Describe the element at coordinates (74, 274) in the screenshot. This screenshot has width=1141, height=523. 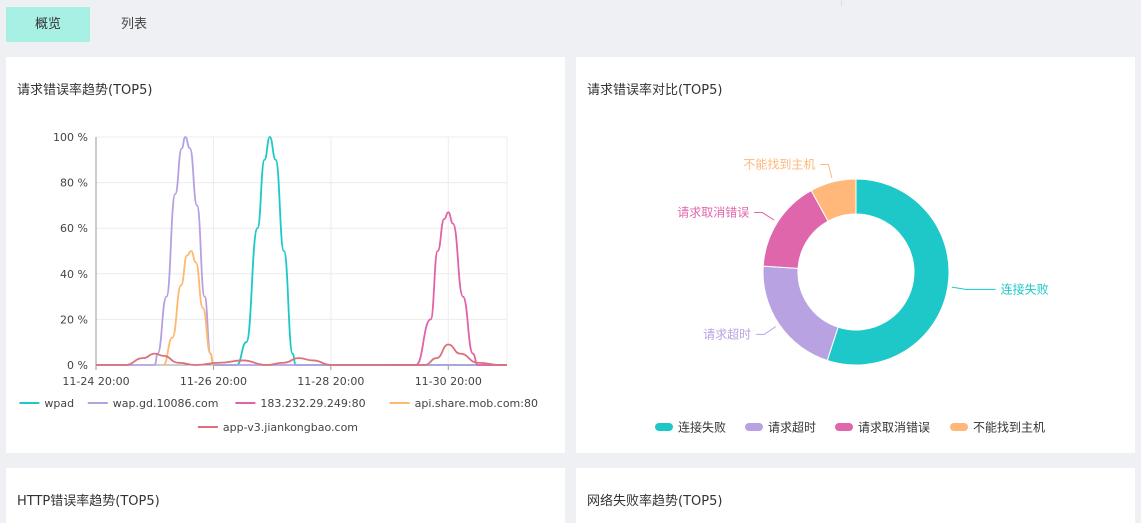
I see `y-tick-label: 40 %` at that location.